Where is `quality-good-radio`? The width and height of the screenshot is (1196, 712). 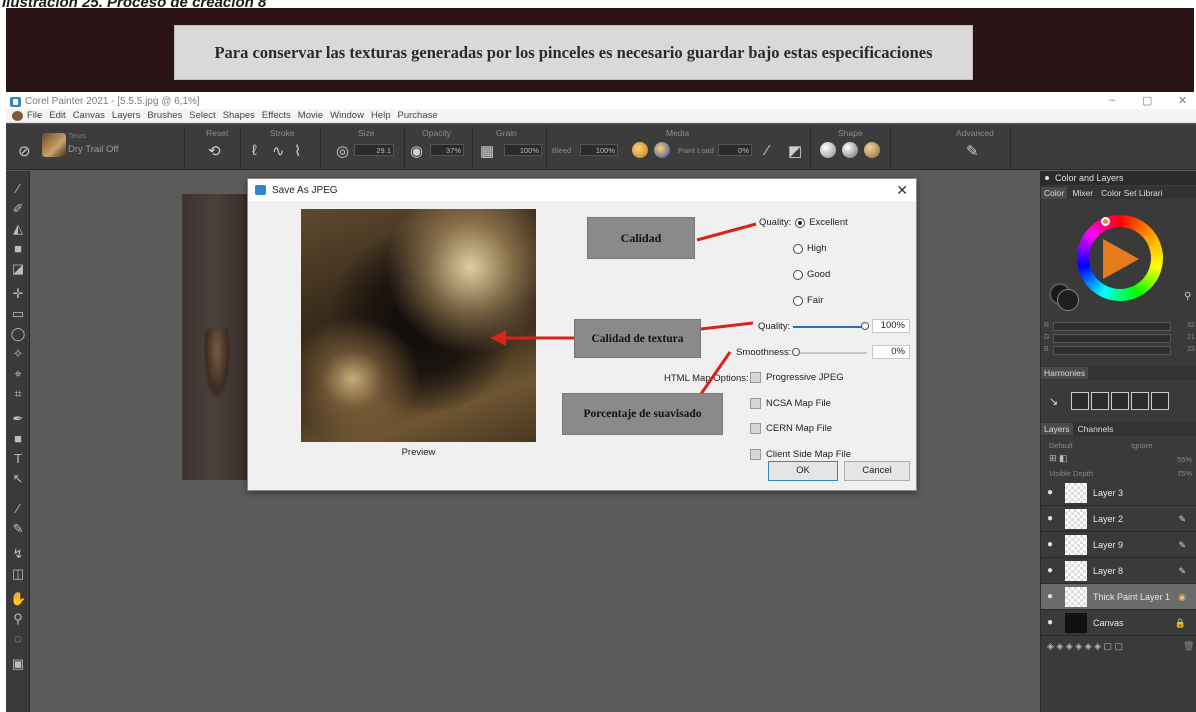
quality-good-radio is located at coordinates (798, 274).